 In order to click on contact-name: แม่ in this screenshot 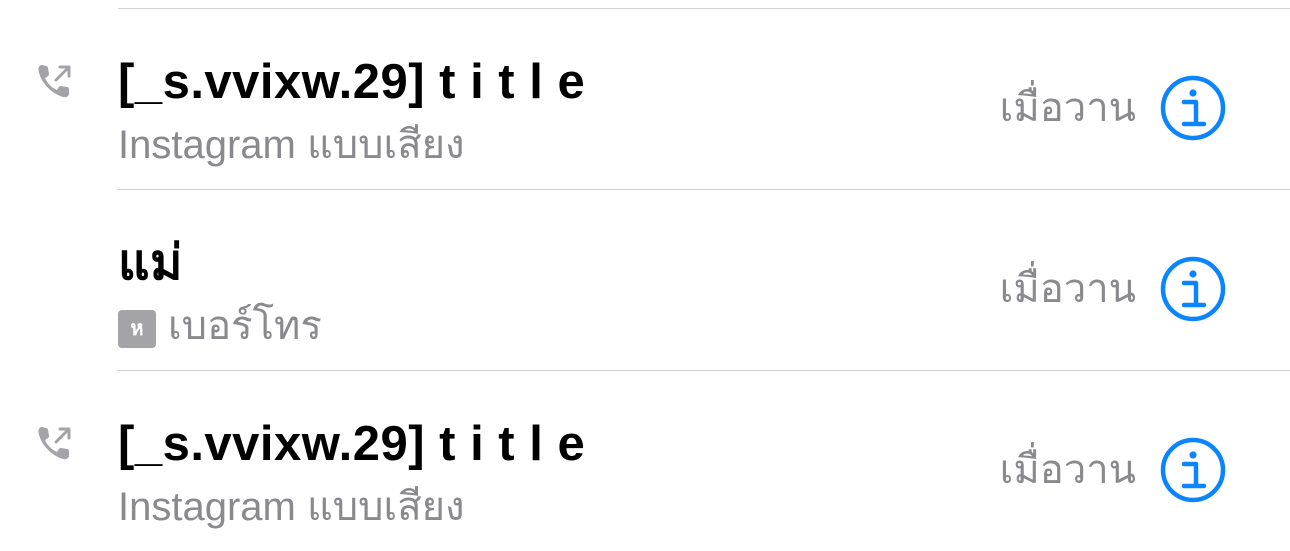, I will do `click(150, 263)`.